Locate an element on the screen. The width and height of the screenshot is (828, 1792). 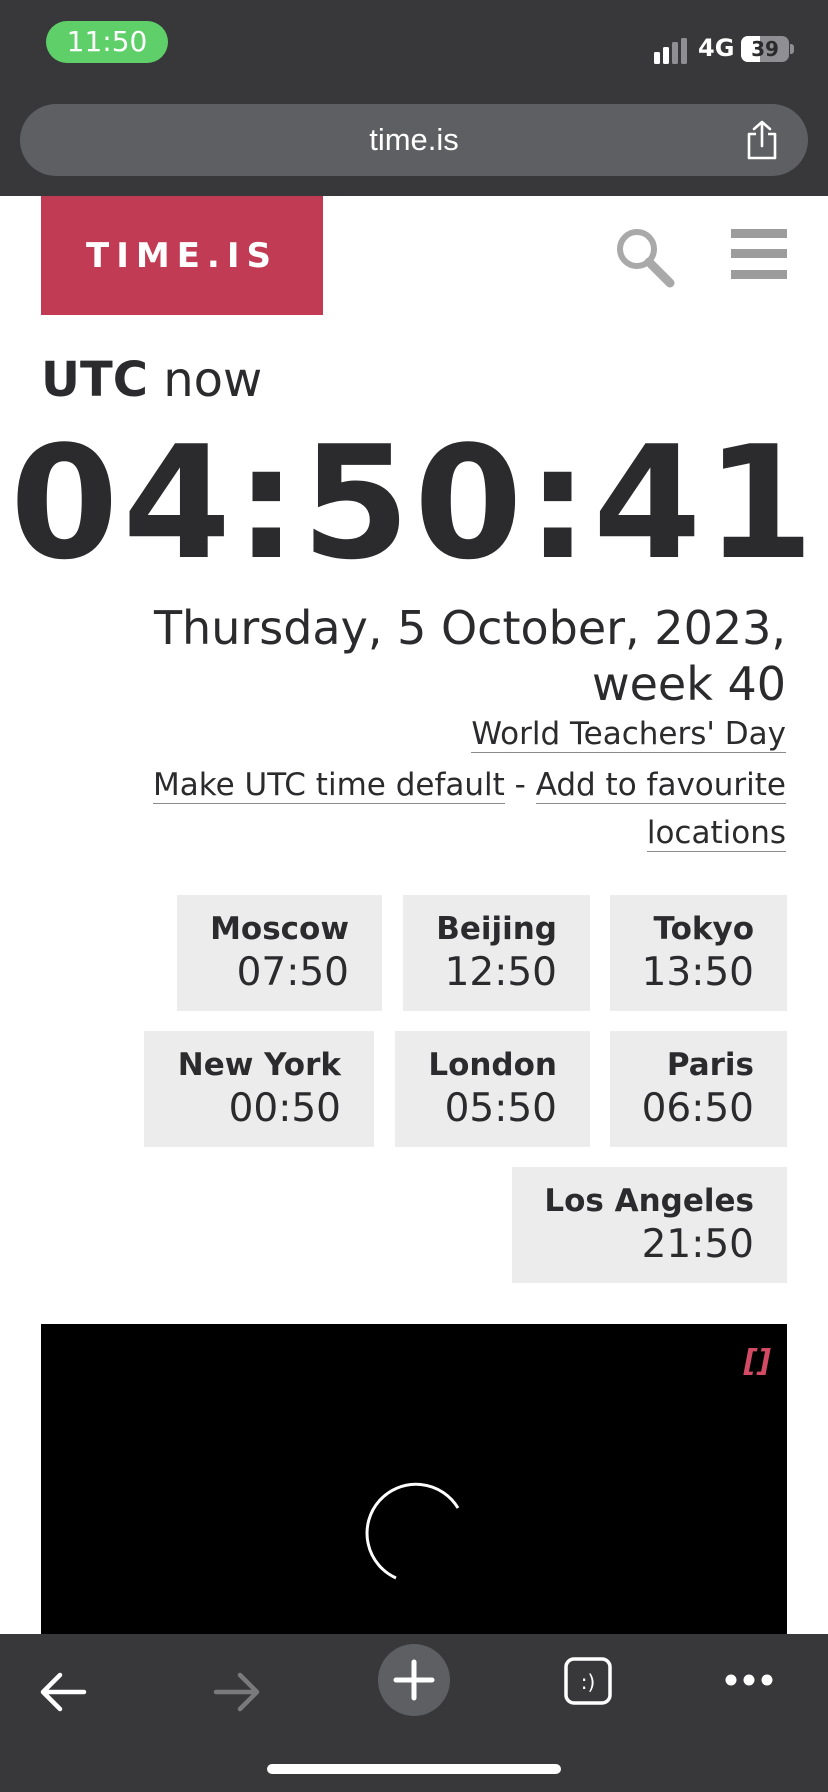
signal-icon is located at coordinates (670, 51).